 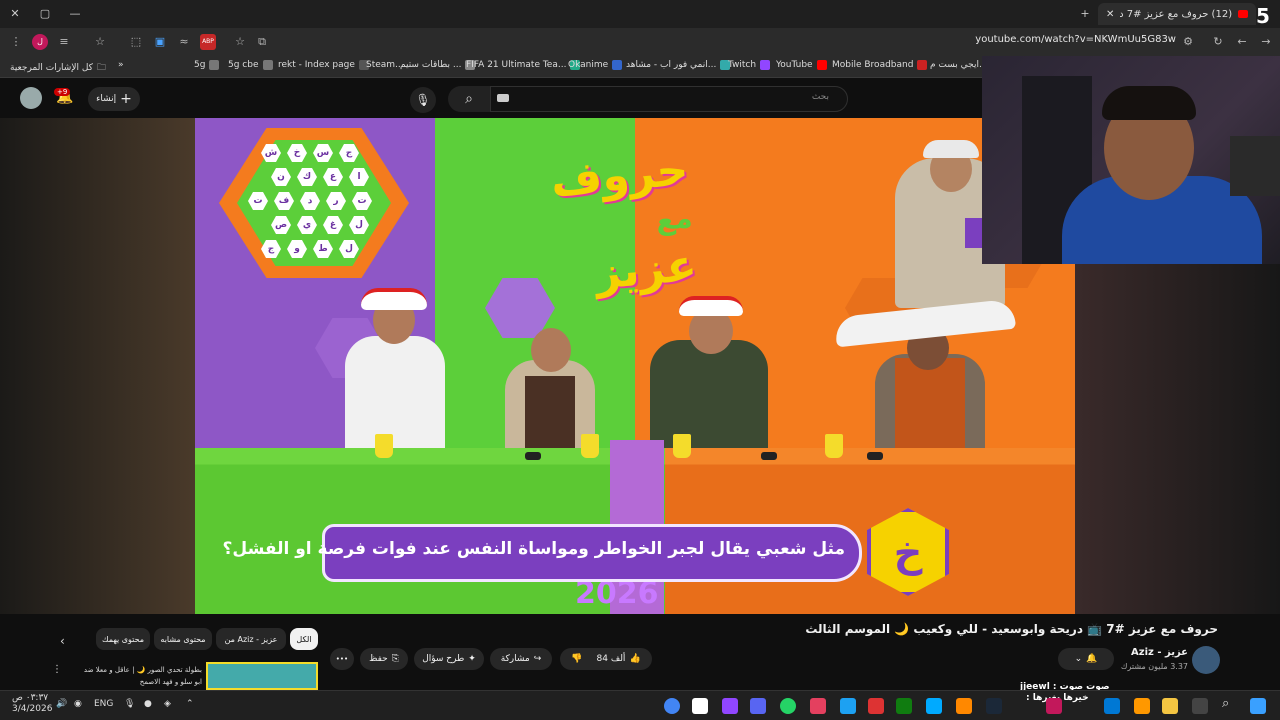 What do you see at coordinates (58, 68) in the screenshot?
I see `all-bookmarks: كل الإشارات المرجعية 🗀` at bounding box center [58, 68].